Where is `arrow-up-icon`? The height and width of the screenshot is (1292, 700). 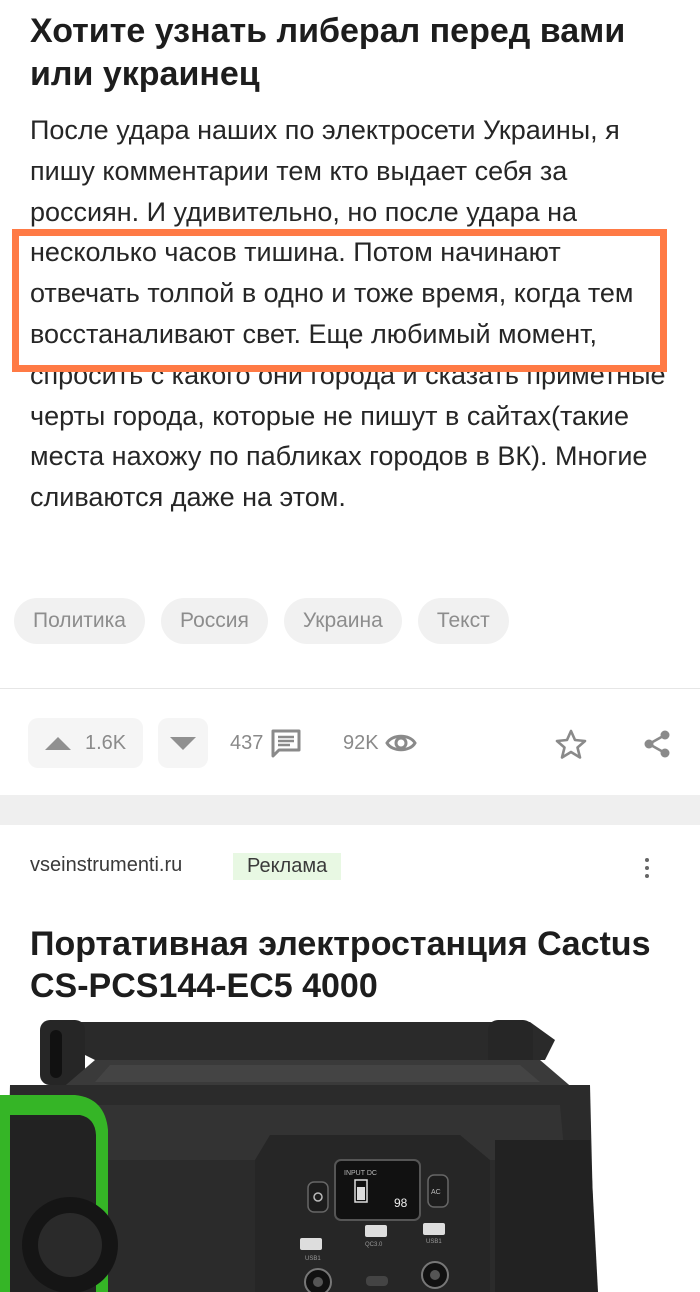
arrow-up-icon is located at coordinates (58, 743).